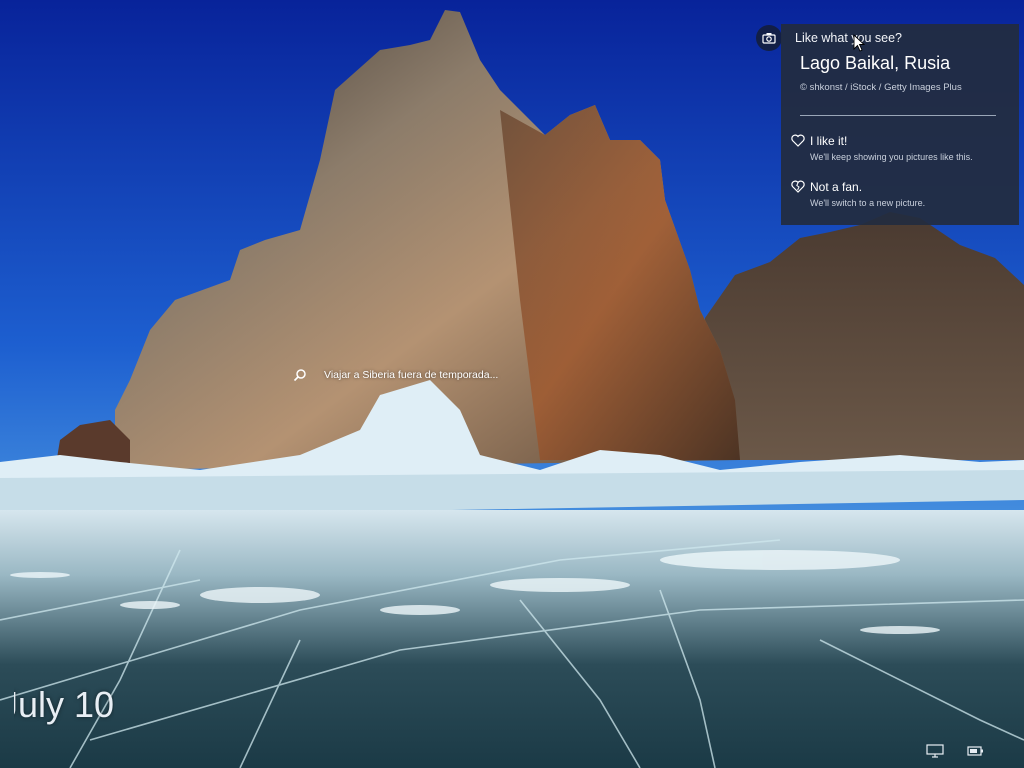 This screenshot has height=768, width=1024. I want to click on like-label: I like it!, so click(829, 141).